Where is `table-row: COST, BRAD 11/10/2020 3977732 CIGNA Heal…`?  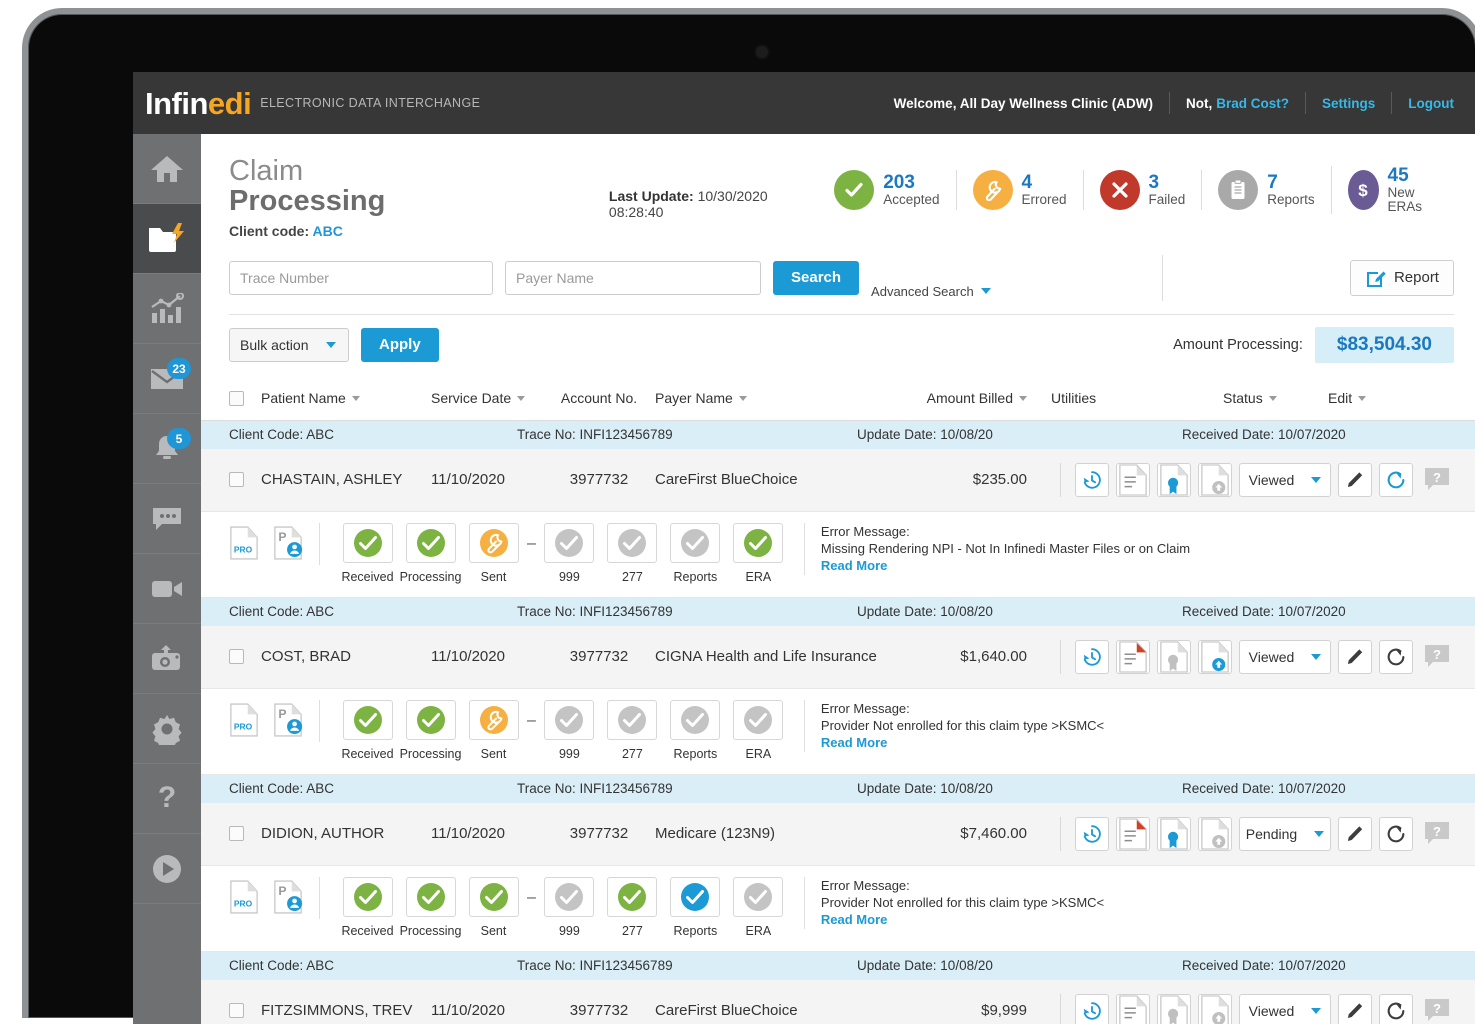 table-row: COST, BRAD 11/10/2020 3977732 CIGNA Heal… is located at coordinates (838, 657).